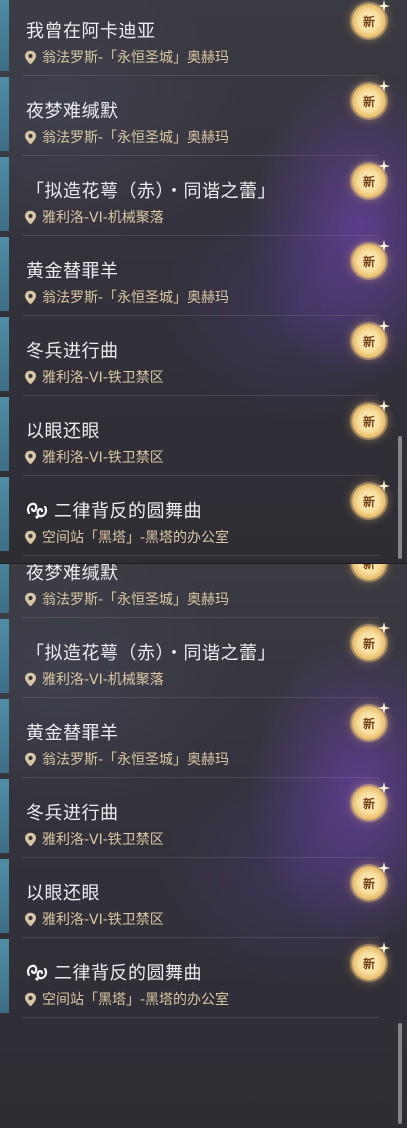 The image size is (407, 1128). What do you see at coordinates (114, 510) in the screenshot?
I see `mission-title-row: 二律背反的圆舞曲` at bounding box center [114, 510].